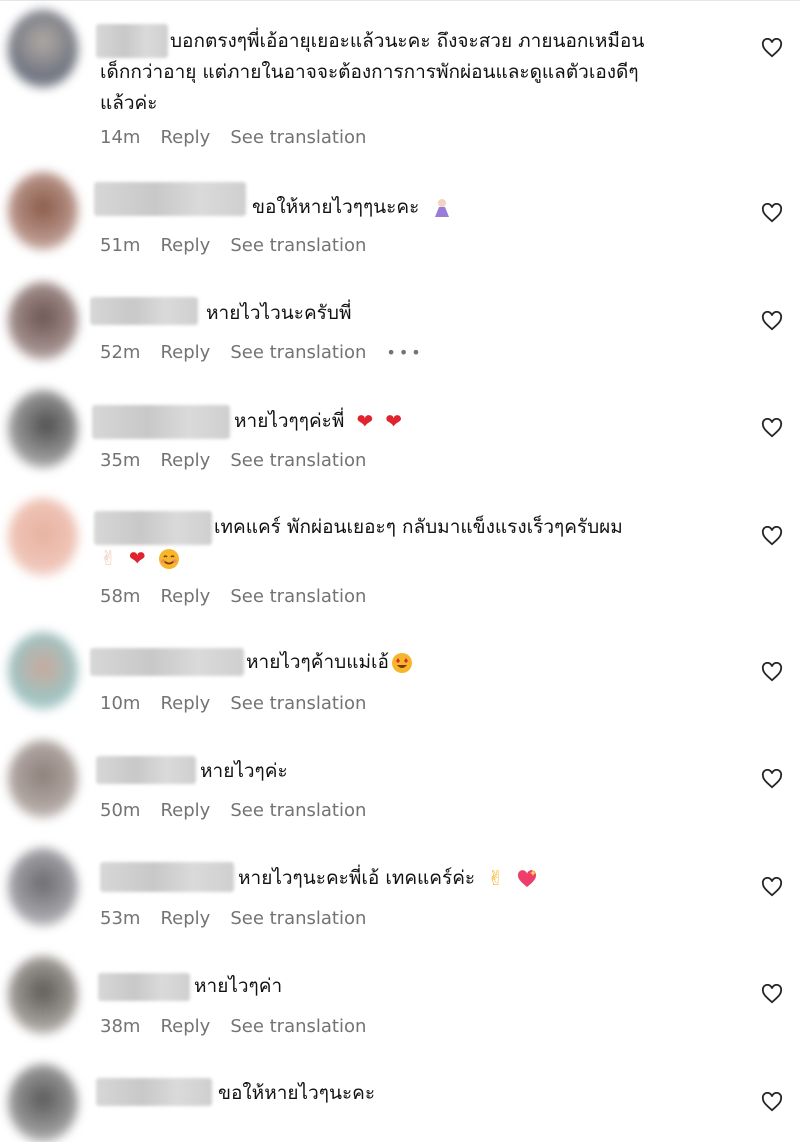  I want to click on comment-text-line: แล้วค่ะ, so click(129, 103).